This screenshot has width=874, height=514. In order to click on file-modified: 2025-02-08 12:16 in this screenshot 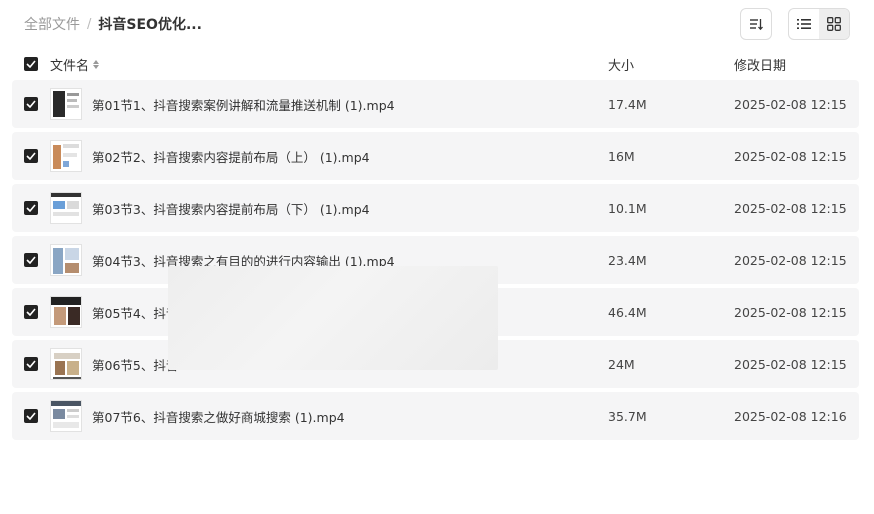, I will do `click(790, 416)`.